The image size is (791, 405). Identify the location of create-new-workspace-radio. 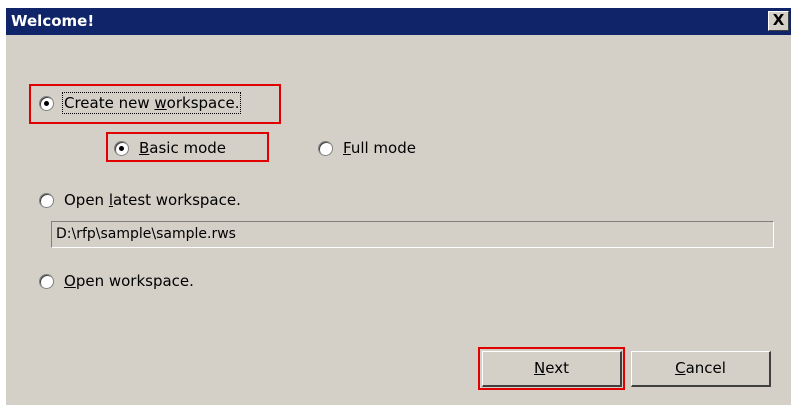
(46, 103).